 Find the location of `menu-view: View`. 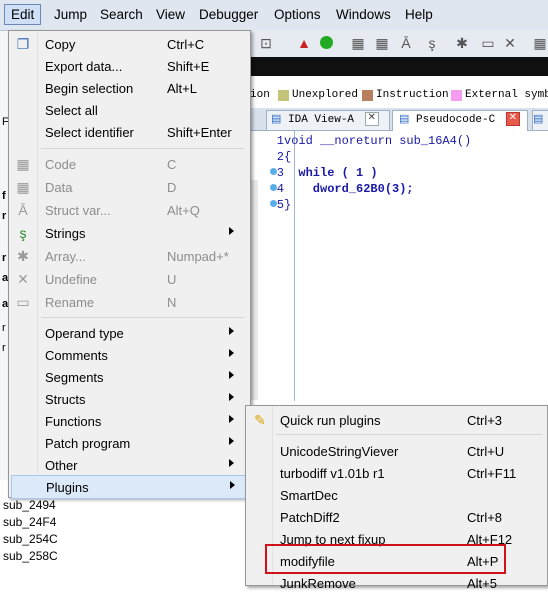

menu-view: View is located at coordinates (170, 14).